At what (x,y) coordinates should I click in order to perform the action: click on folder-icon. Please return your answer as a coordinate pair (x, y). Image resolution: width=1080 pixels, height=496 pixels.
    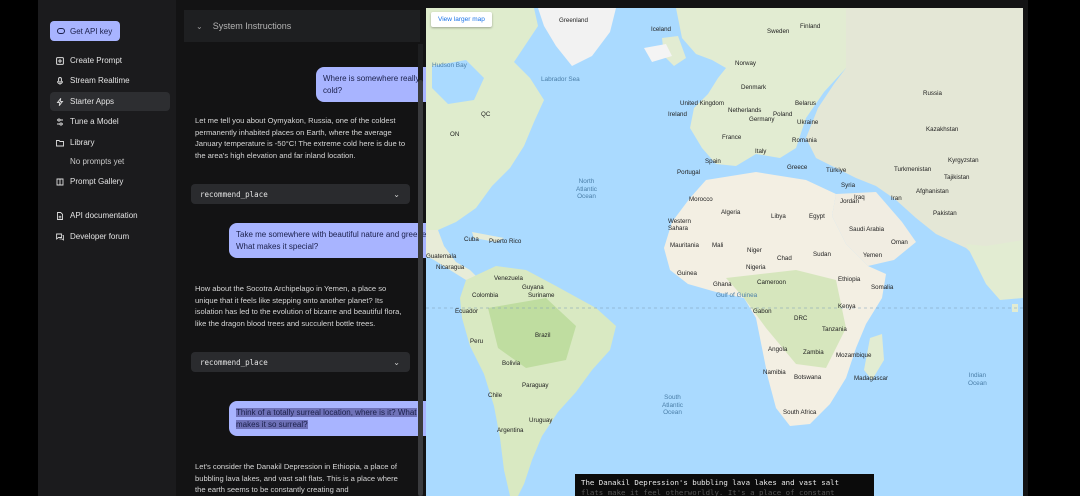
    Looking at the image, I should click on (60, 143).